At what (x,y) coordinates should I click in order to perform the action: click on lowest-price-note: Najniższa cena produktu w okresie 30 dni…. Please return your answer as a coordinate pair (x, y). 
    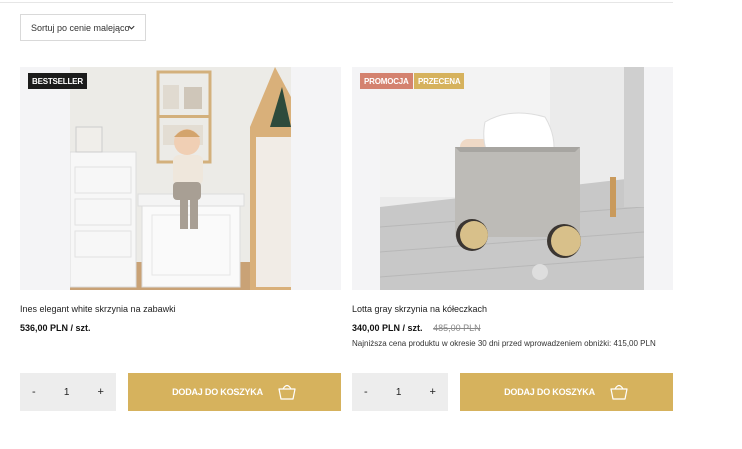
    Looking at the image, I should click on (504, 343).